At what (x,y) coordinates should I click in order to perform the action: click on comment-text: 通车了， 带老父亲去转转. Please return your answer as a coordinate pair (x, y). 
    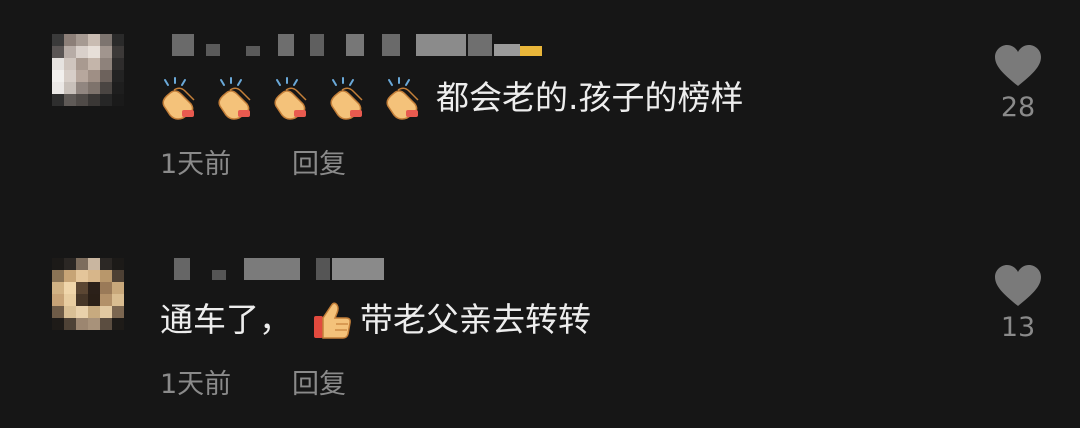
    Looking at the image, I should click on (375, 320).